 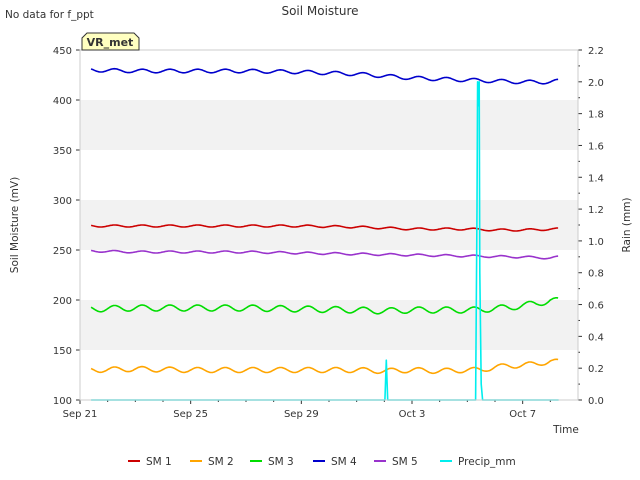 I want to click on chart-title: Soil Moisture, so click(x=319, y=11).